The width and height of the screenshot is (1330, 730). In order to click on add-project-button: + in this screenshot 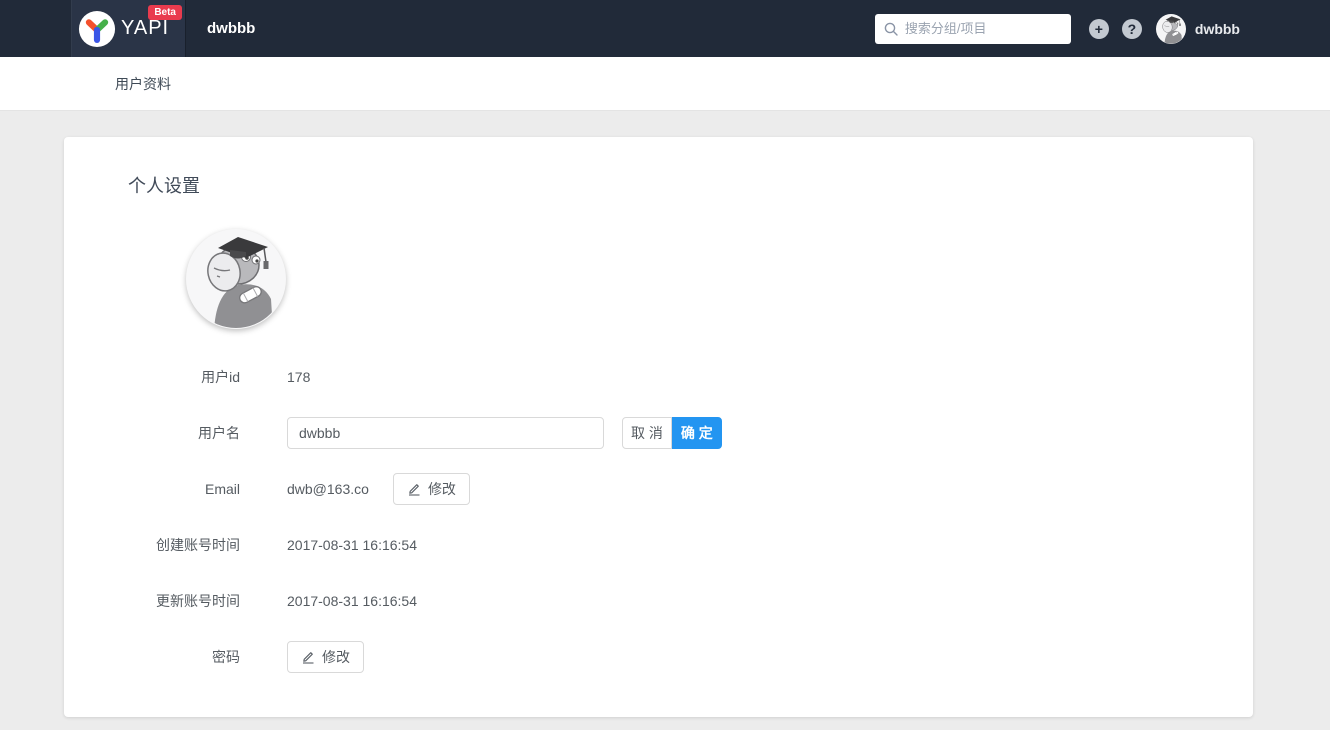, I will do `click(1098, 28)`.